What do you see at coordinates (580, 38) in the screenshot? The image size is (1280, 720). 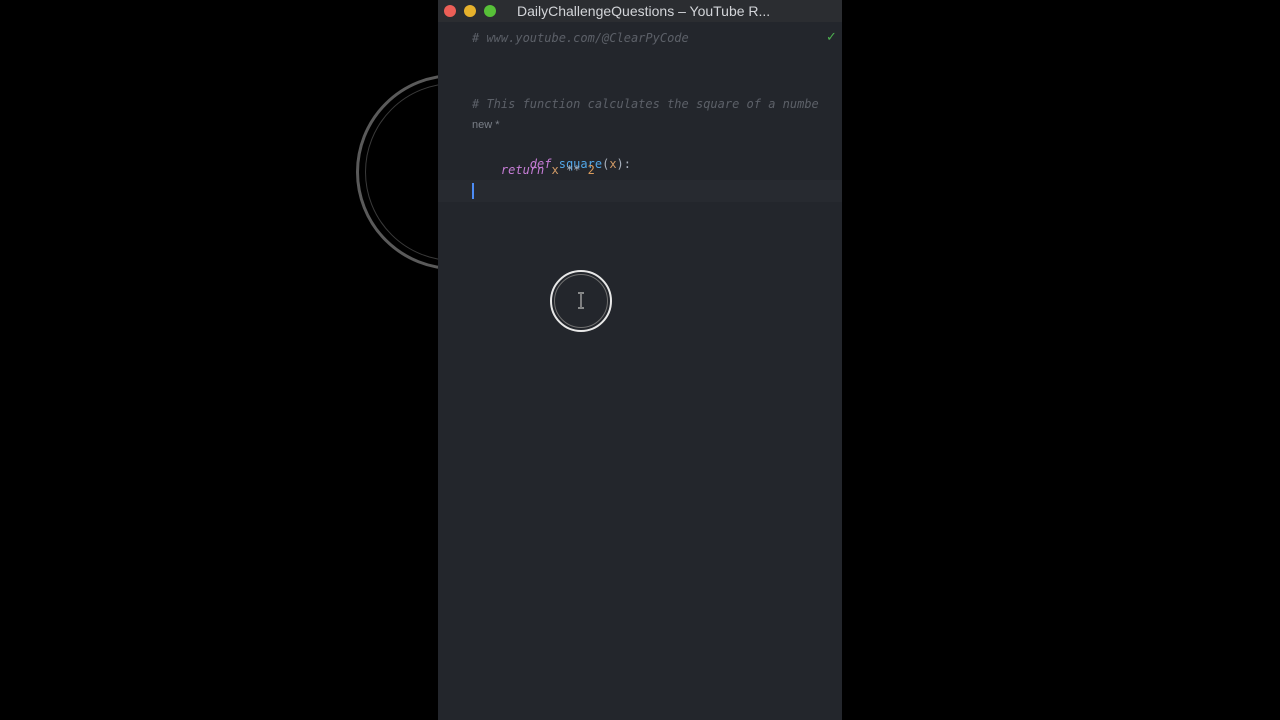 I see `comment-url-line: # www.youtube.com/@ClearPyCode` at bounding box center [580, 38].